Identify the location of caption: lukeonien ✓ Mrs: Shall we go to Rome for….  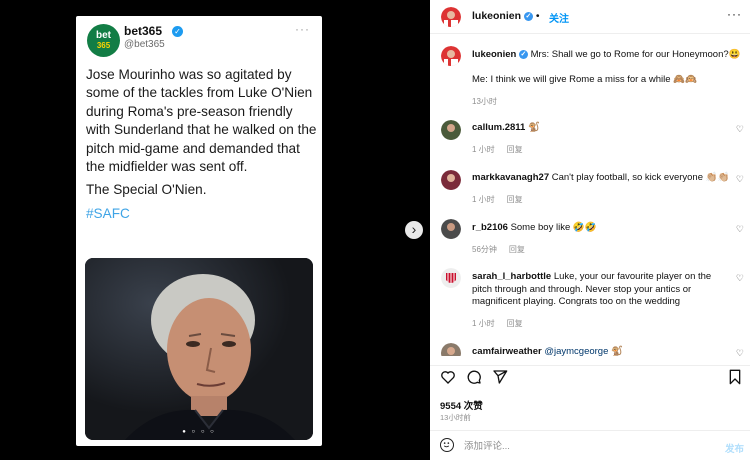
(607, 54).